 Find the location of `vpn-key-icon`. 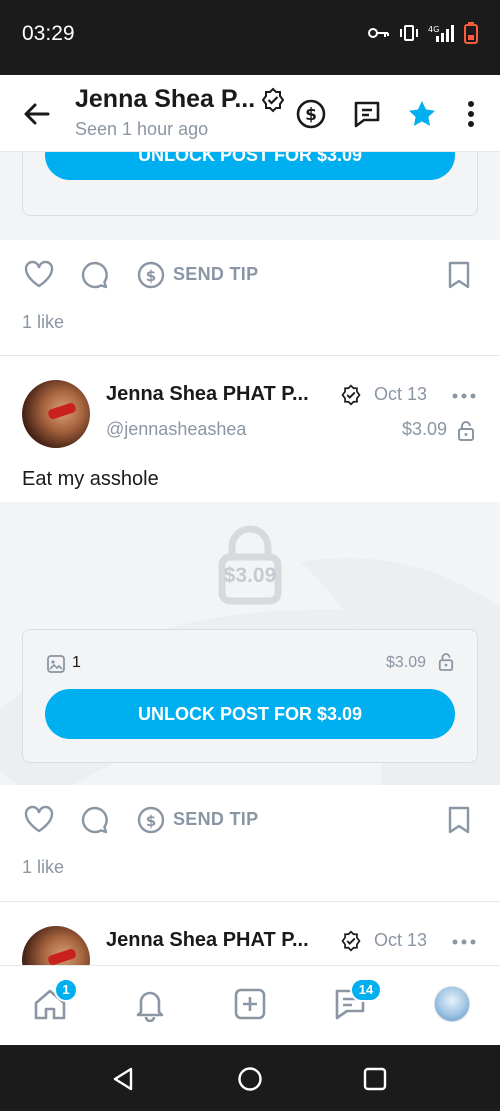

vpn-key-icon is located at coordinates (378, 33).